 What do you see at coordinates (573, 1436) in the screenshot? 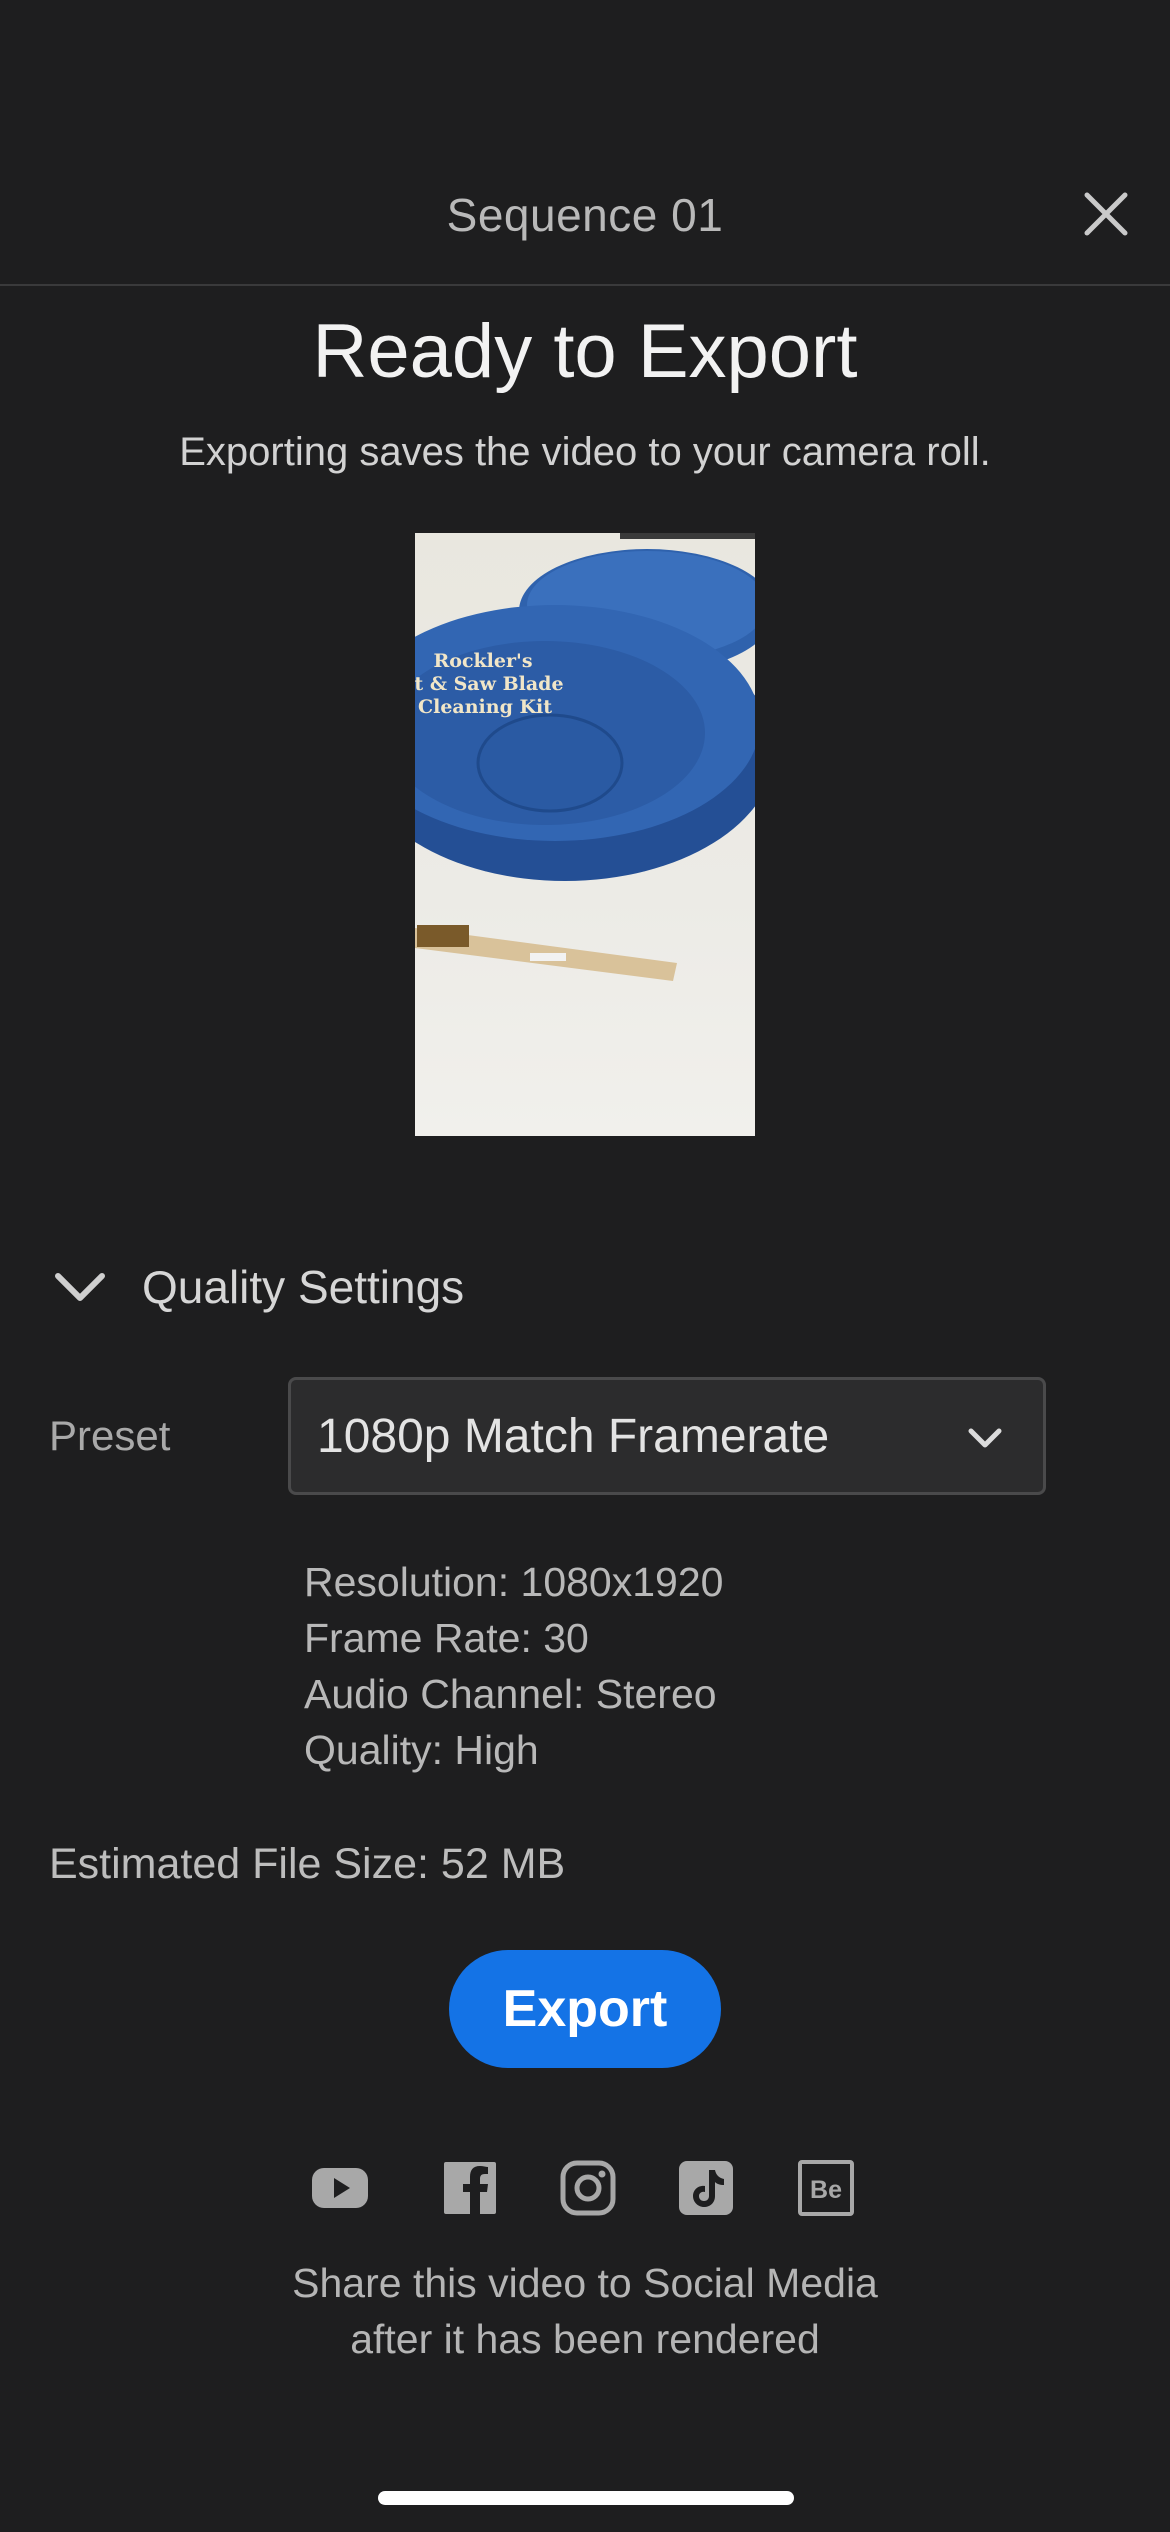
I see `preset-value: 1080p Match Framerate` at bounding box center [573, 1436].